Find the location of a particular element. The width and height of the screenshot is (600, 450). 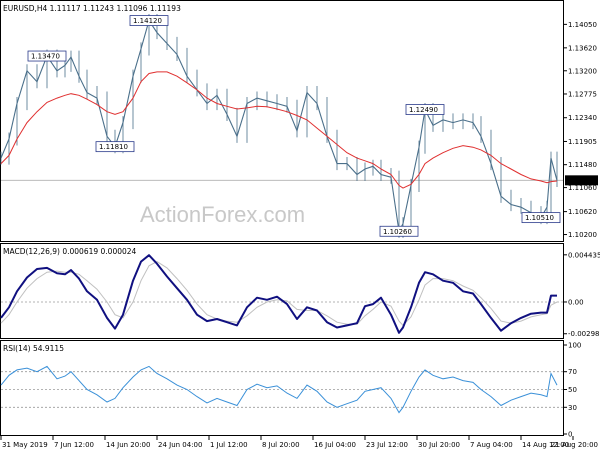

x-tick-label: 14 Jun 20:00 is located at coordinates (128, 445).